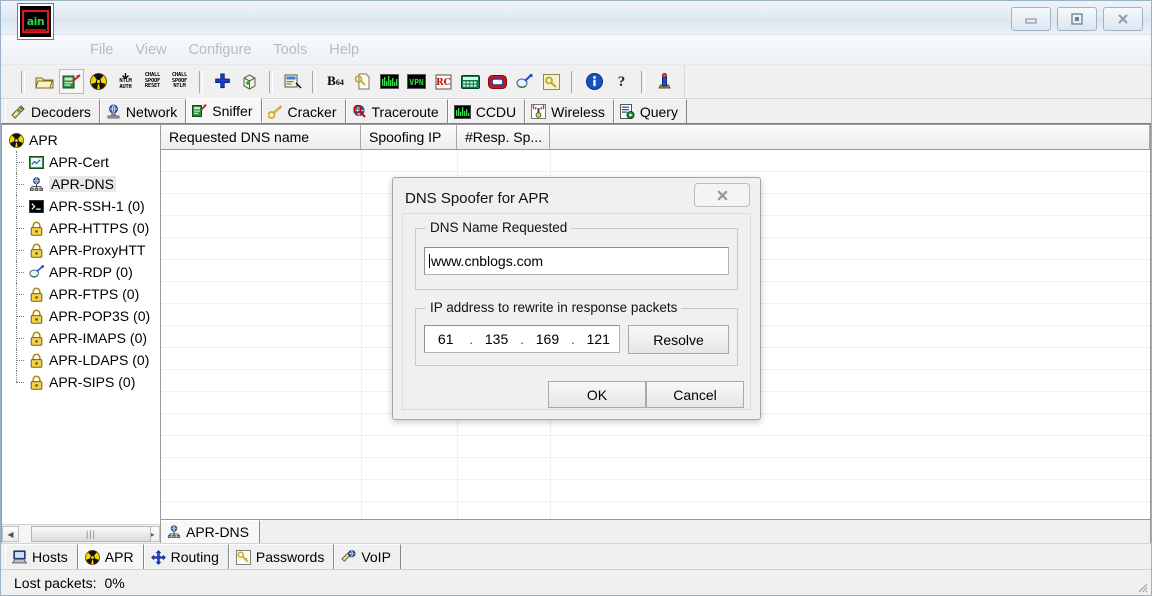  I want to click on close-button, so click(1123, 19).